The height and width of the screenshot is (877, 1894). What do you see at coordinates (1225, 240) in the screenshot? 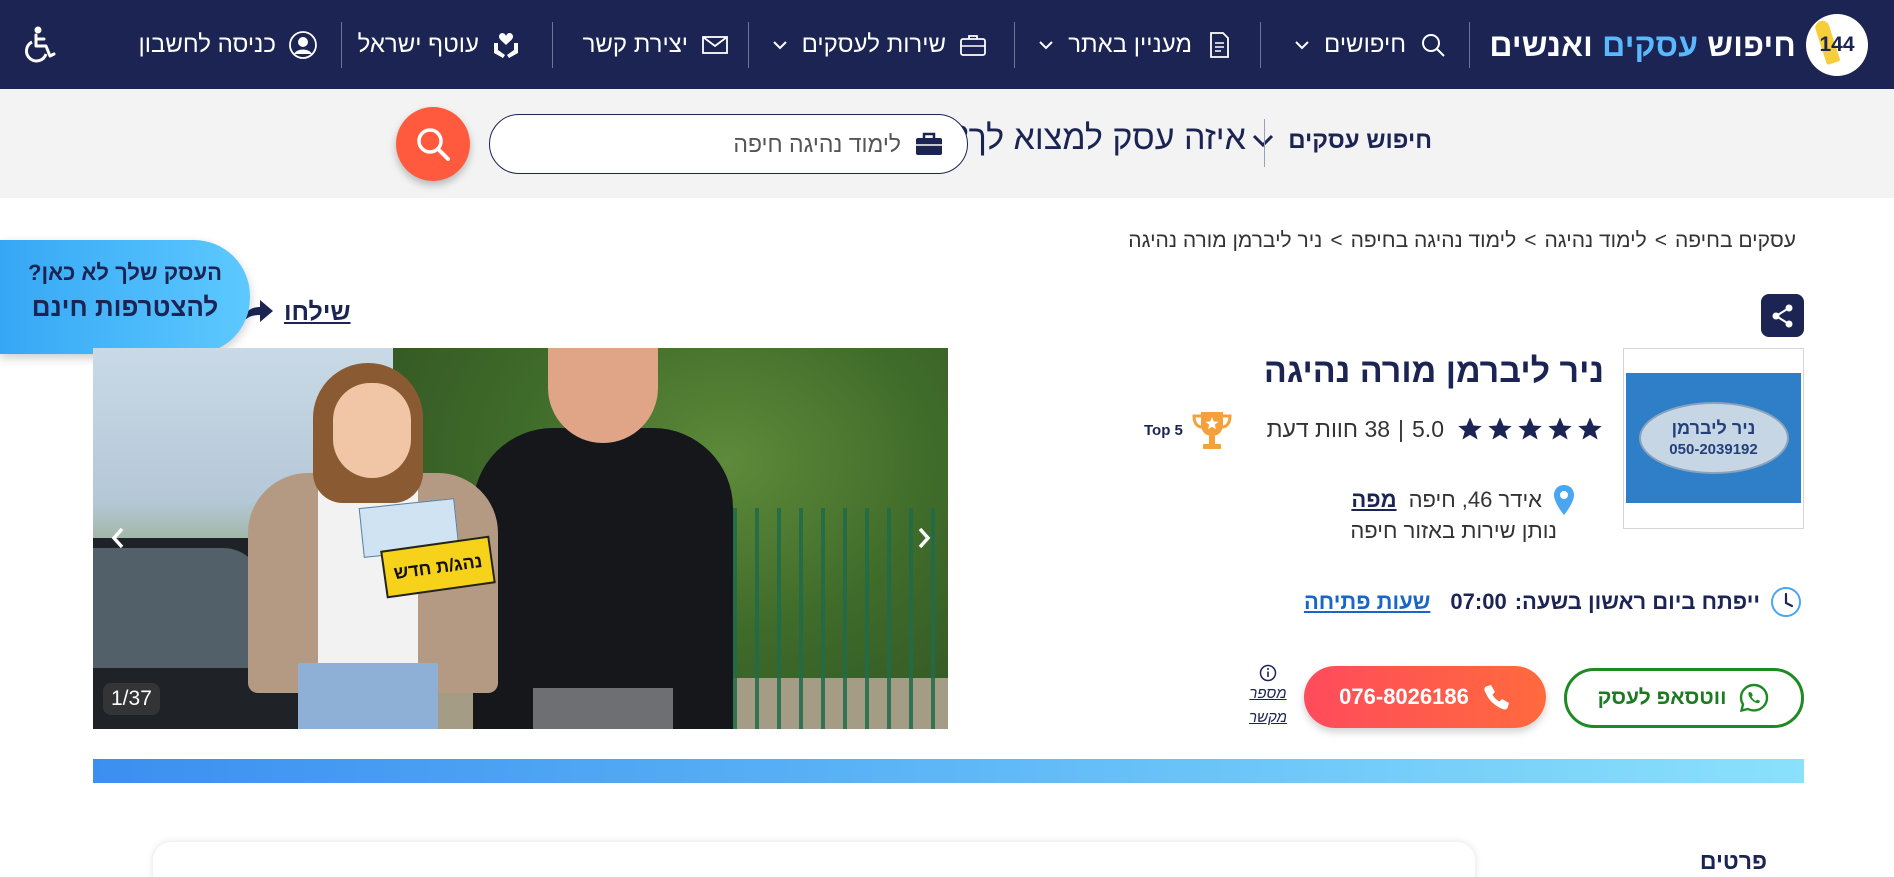
I see `breadcrumb-current: ניר ליברמן מורה נהיגה` at bounding box center [1225, 240].